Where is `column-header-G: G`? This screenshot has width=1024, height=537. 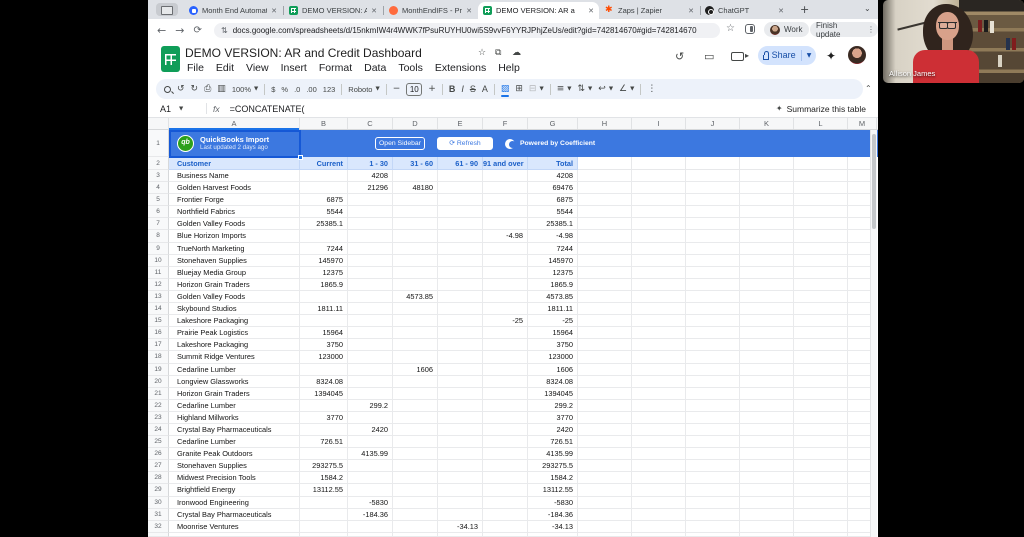
column-header-G: G is located at coordinates (553, 123).